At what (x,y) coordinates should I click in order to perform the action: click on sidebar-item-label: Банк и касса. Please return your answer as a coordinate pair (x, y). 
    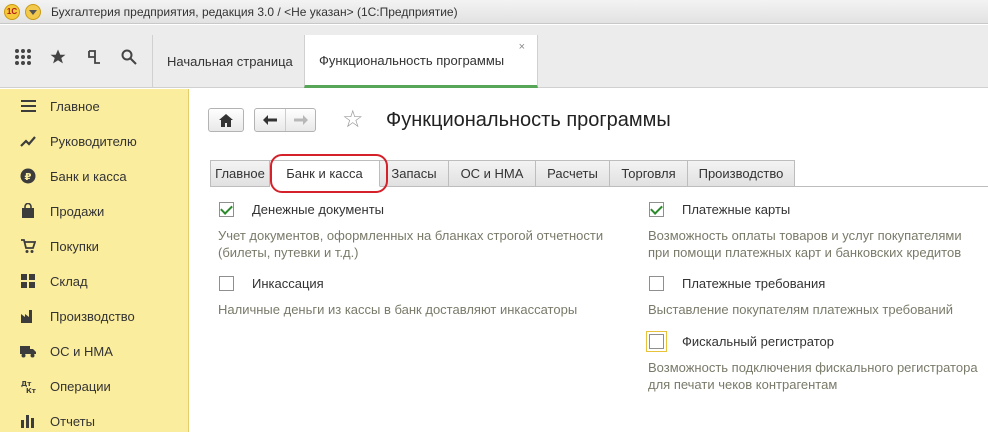
    Looking at the image, I should click on (88, 176).